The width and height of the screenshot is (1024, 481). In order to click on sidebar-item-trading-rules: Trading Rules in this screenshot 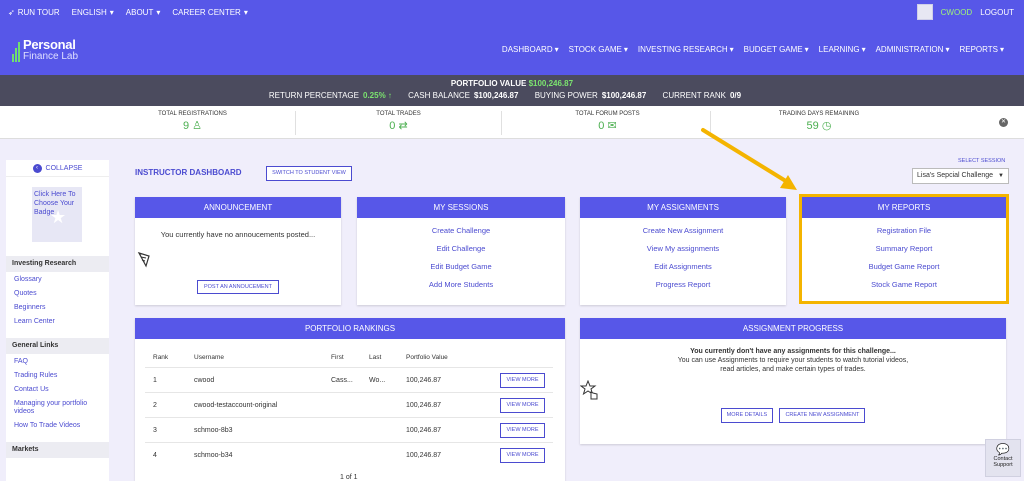, I will do `click(61, 376)`.